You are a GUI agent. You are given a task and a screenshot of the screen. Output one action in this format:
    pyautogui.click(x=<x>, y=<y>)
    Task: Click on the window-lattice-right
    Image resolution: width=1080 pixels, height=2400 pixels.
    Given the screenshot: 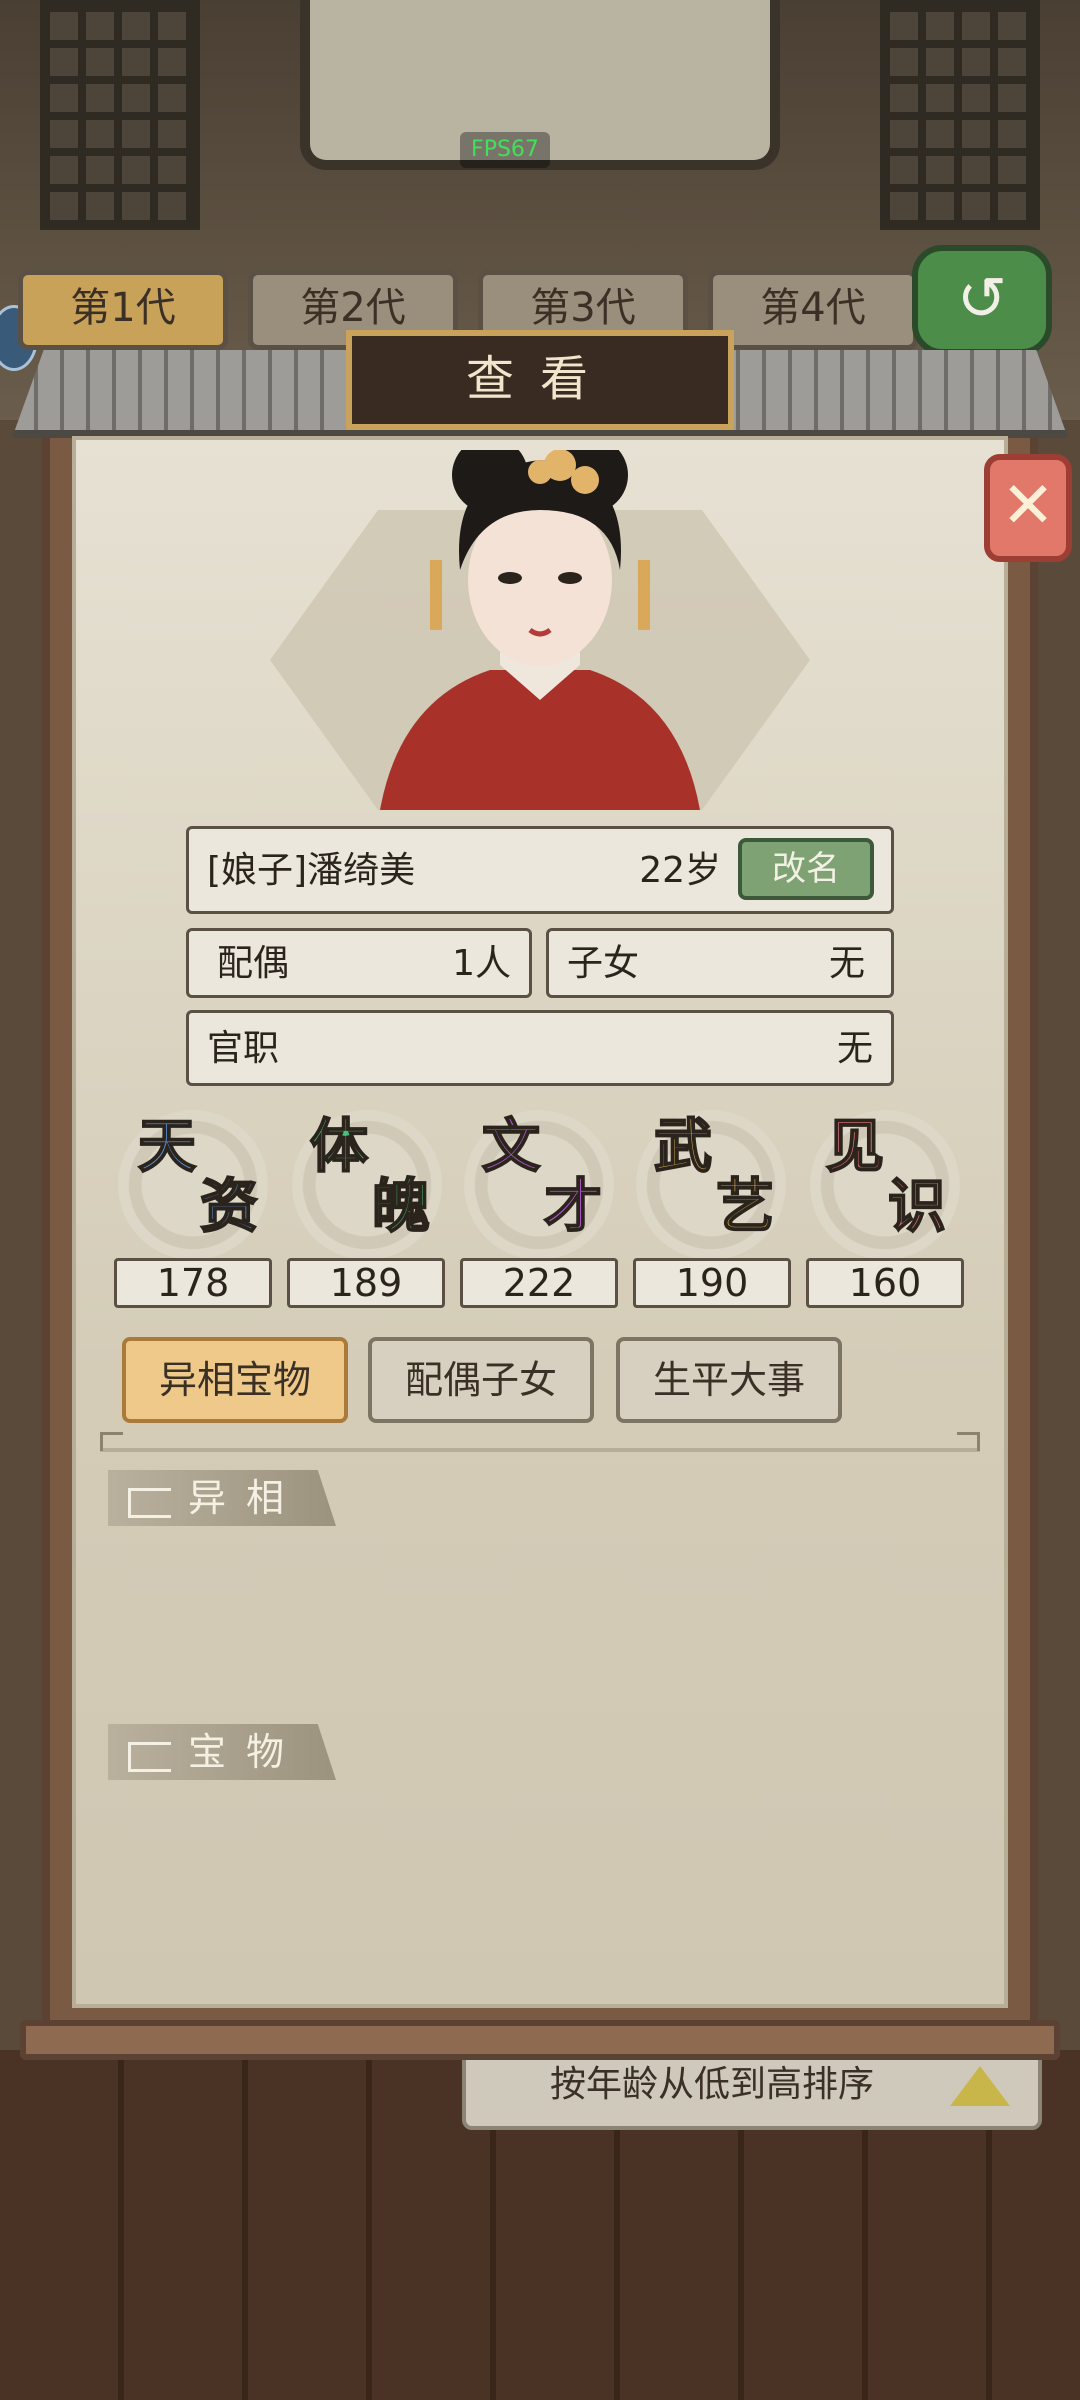 What is the action you would take?
    pyautogui.click(x=960, y=115)
    